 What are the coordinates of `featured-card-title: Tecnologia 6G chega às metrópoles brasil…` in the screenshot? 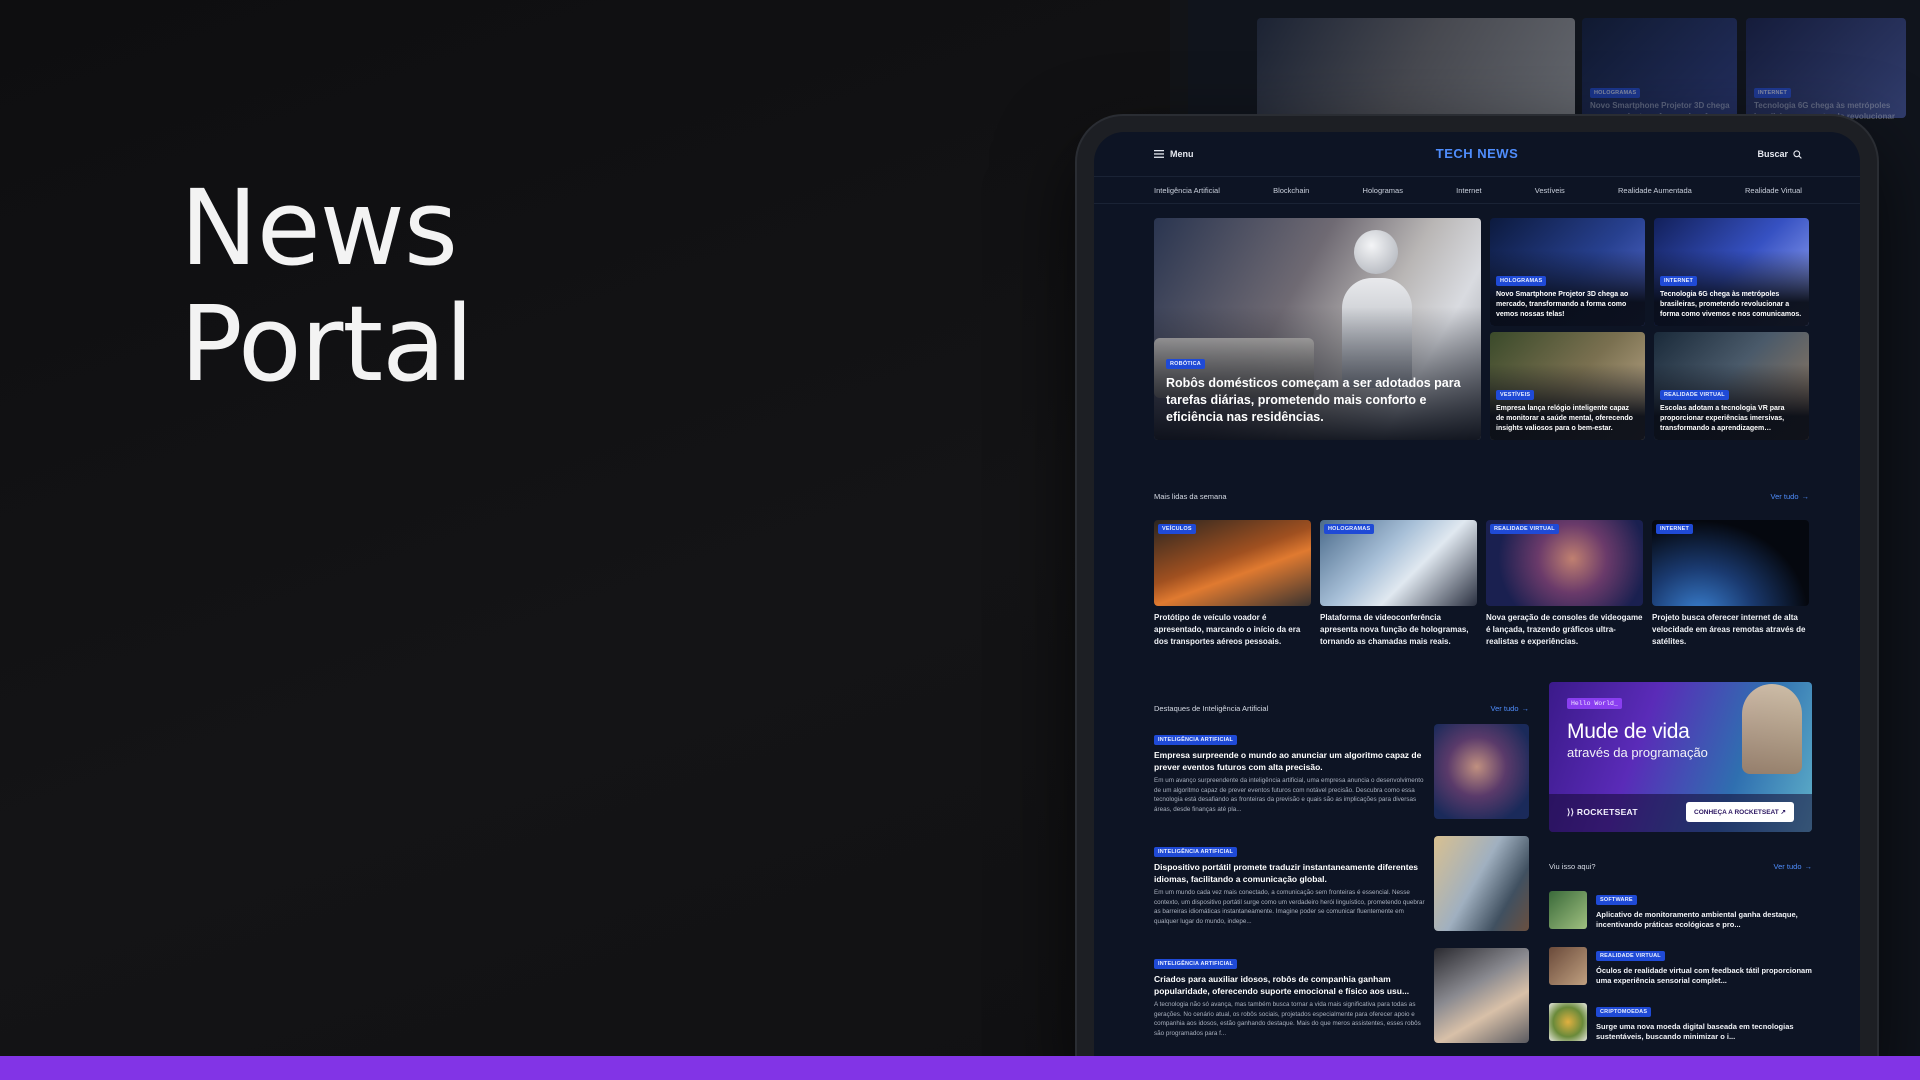 It's located at (1731, 304).